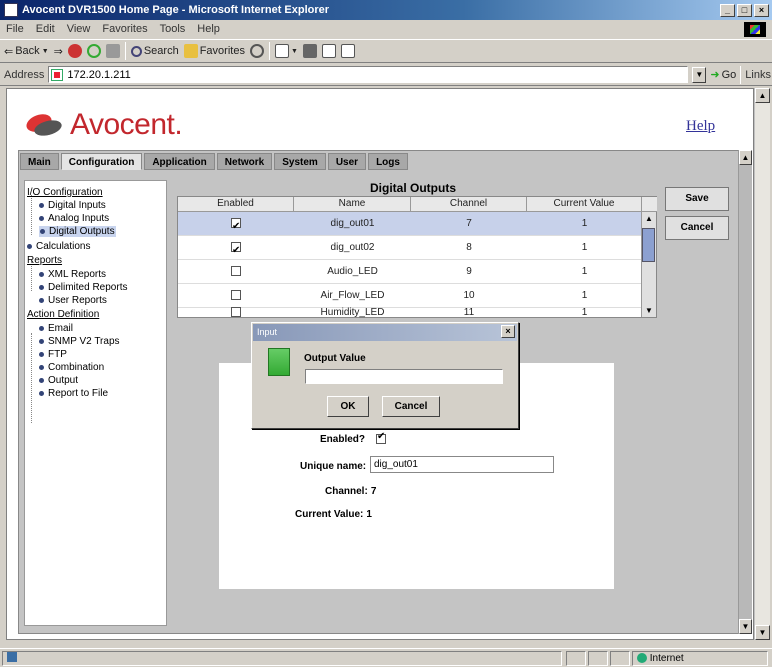 Image resolution: width=772 pixels, height=667 pixels. Describe the element at coordinates (328, 51) in the screenshot. I see `edit-button` at that location.